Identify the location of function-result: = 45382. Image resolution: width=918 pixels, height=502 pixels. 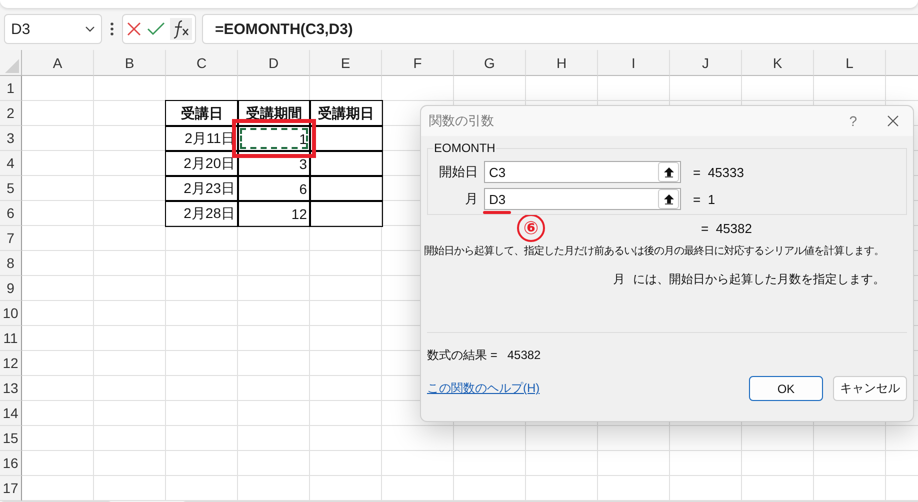
(726, 228).